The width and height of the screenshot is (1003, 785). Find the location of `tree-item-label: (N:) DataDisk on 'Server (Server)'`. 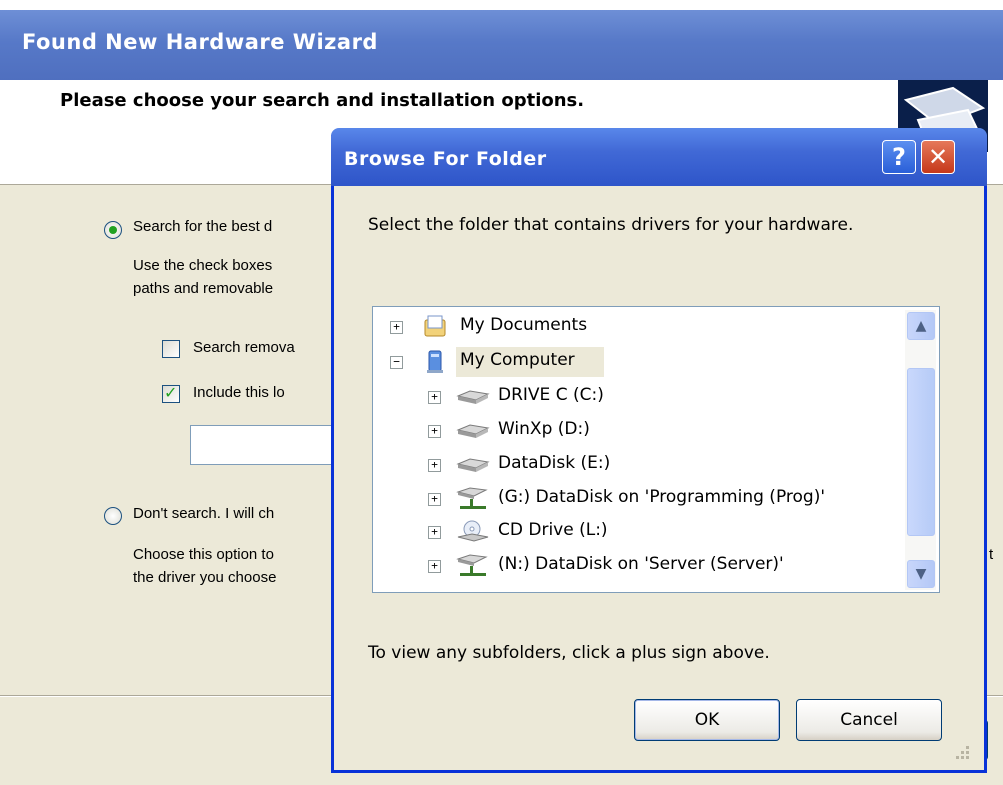

tree-item-label: (N:) DataDisk on 'Server (Server)' is located at coordinates (641, 564).